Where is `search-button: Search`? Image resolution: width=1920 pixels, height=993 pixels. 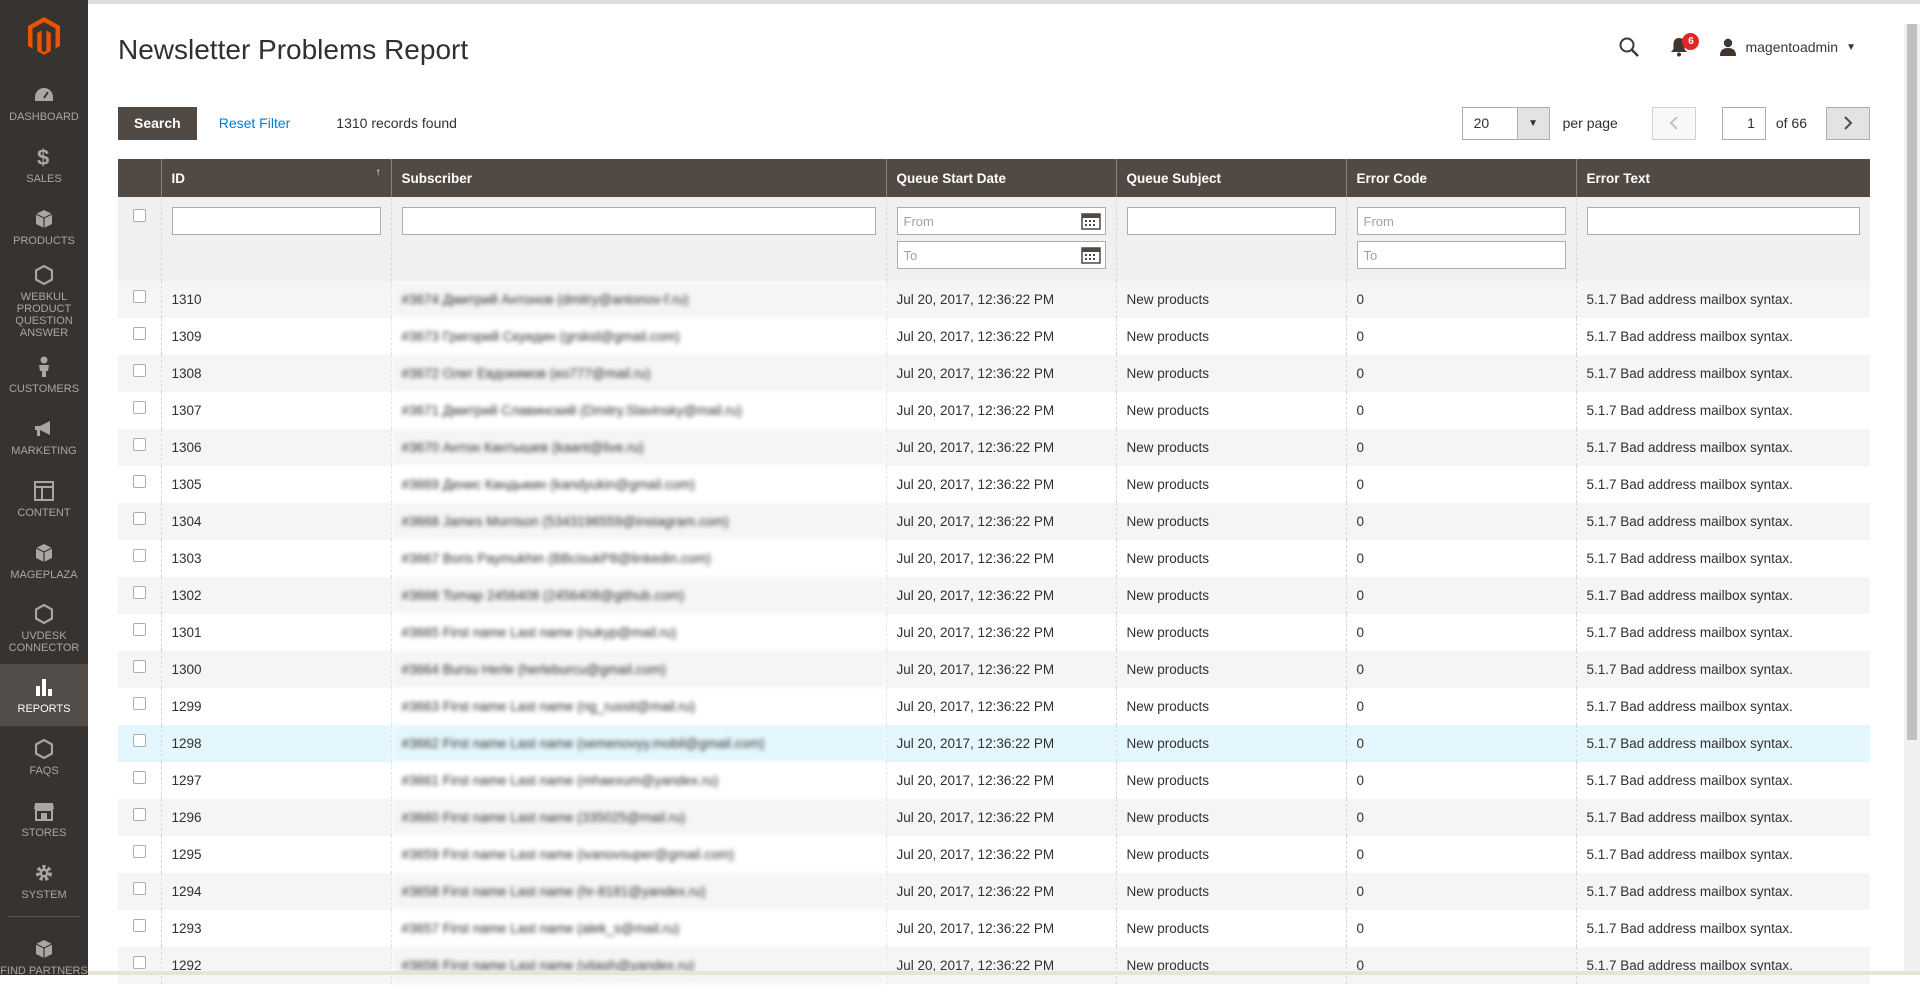 search-button: Search is located at coordinates (157, 123).